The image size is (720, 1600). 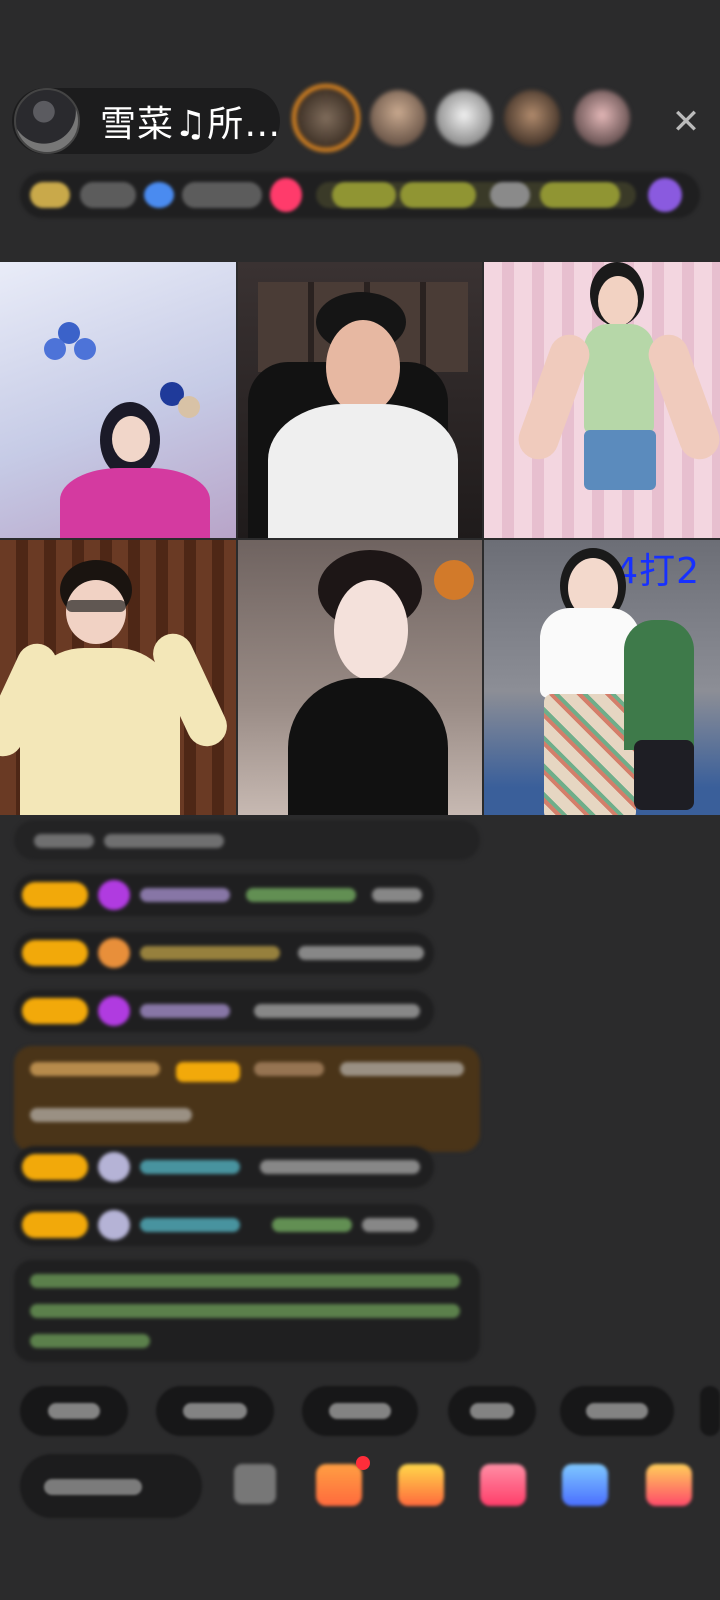 I want to click on notification-dot, so click(x=363, y=1463).